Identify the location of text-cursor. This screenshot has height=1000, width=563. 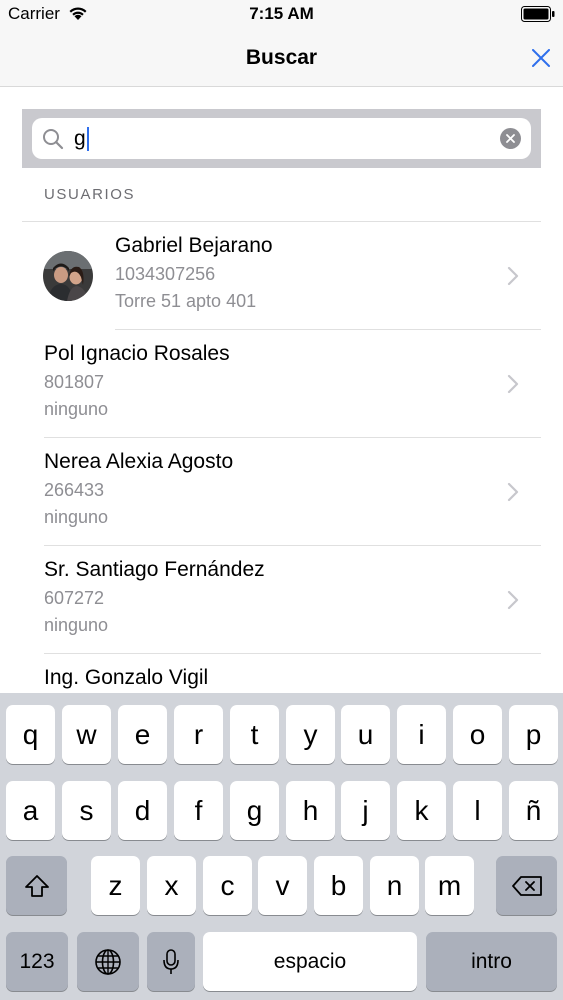
(87, 139).